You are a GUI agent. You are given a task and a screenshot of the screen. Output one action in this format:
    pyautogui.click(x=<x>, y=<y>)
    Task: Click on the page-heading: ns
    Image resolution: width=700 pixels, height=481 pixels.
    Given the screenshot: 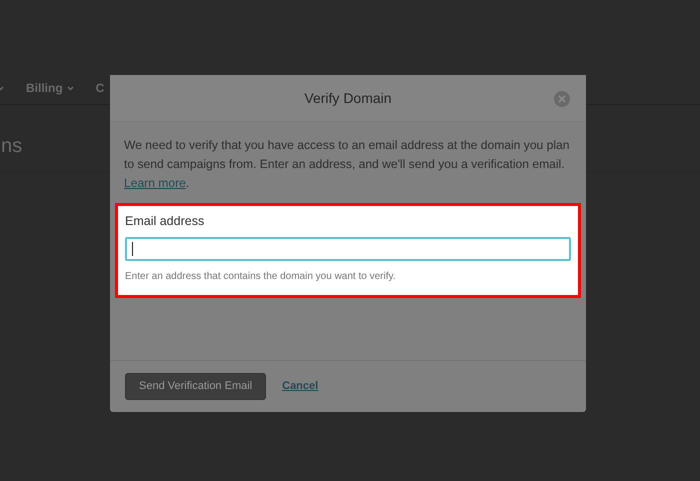 What is the action you would take?
    pyautogui.click(x=11, y=146)
    